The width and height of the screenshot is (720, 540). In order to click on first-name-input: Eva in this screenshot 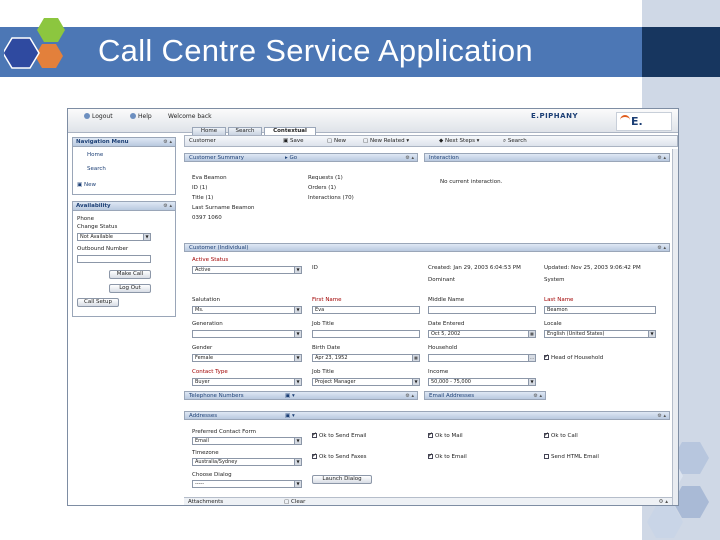, I will do `click(366, 310)`.